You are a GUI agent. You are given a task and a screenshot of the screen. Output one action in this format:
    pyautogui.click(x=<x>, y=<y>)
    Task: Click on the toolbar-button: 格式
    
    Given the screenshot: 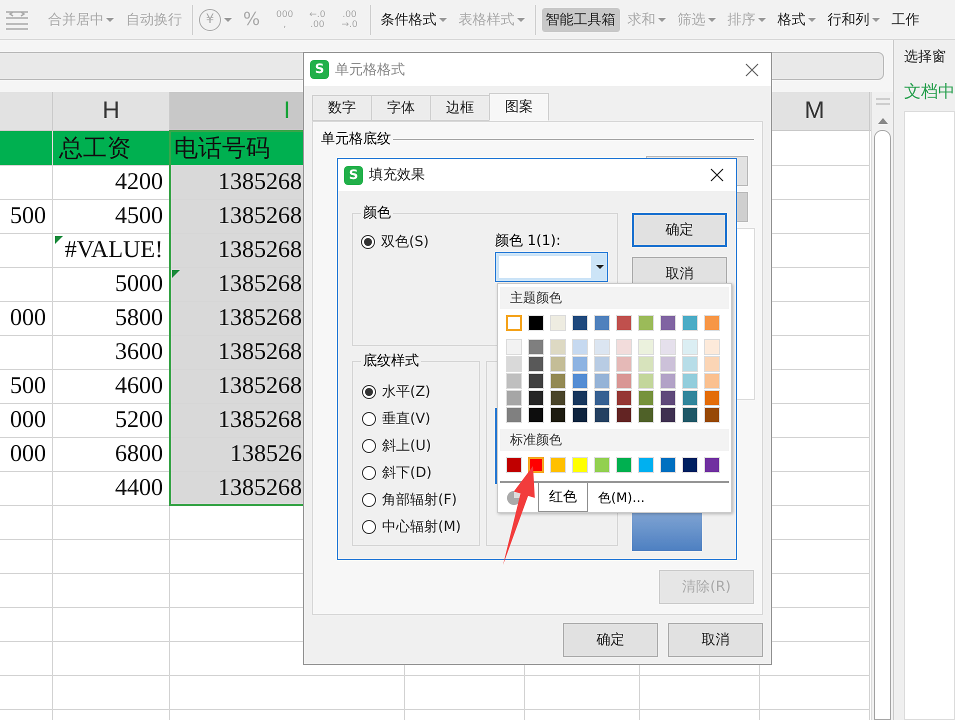 What is the action you would take?
    pyautogui.click(x=797, y=20)
    